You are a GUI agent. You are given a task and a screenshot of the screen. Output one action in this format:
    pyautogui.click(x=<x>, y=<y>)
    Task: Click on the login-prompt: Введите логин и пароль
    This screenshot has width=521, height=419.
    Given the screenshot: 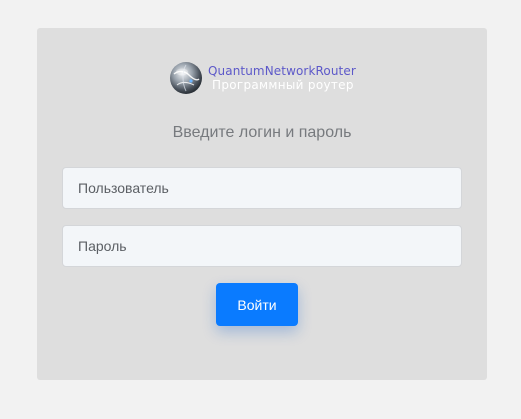 What is the action you would take?
    pyautogui.click(x=262, y=132)
    